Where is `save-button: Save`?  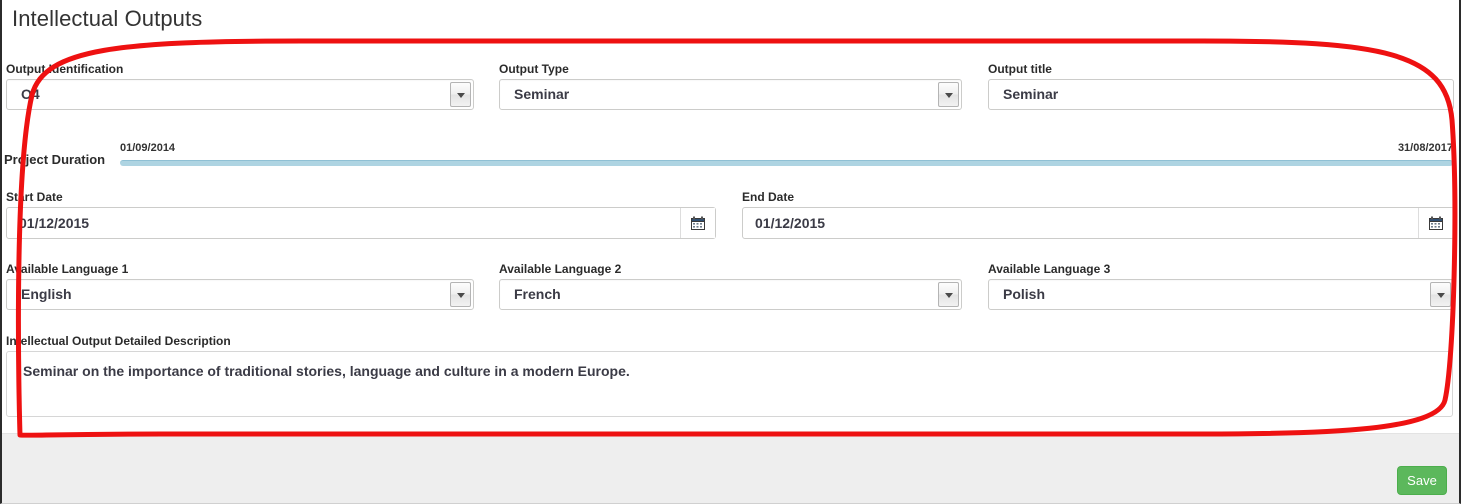
save-button: Save is located at coordinates (1422, 480).